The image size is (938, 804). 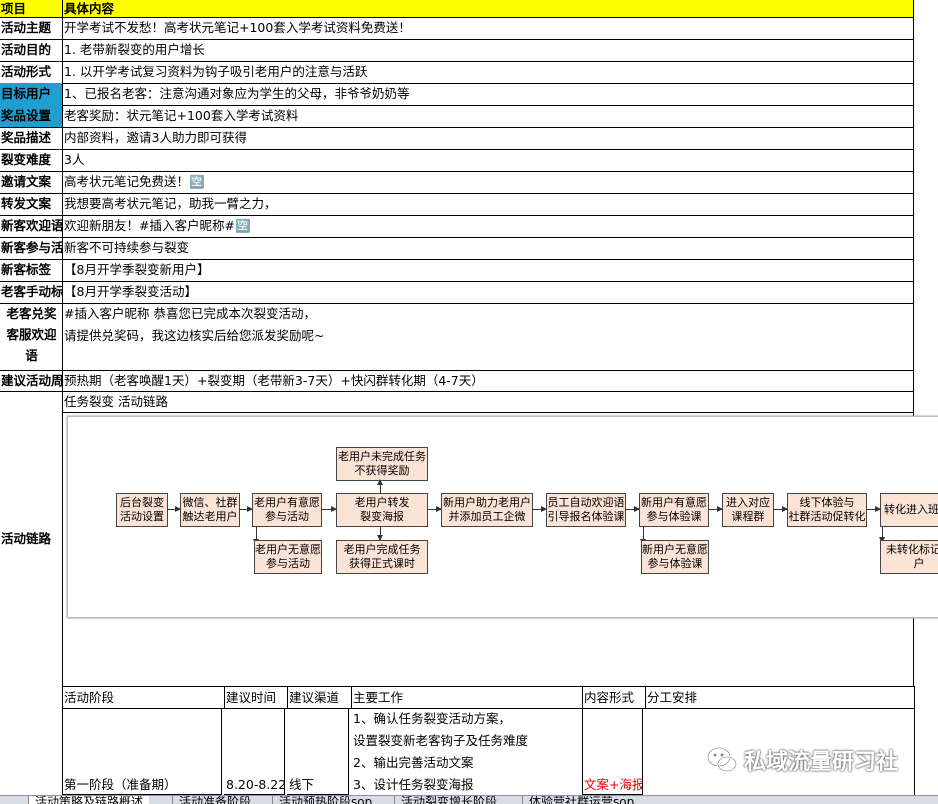 I want to click on row-label: 奖品设置, so click(x=31, y=116).